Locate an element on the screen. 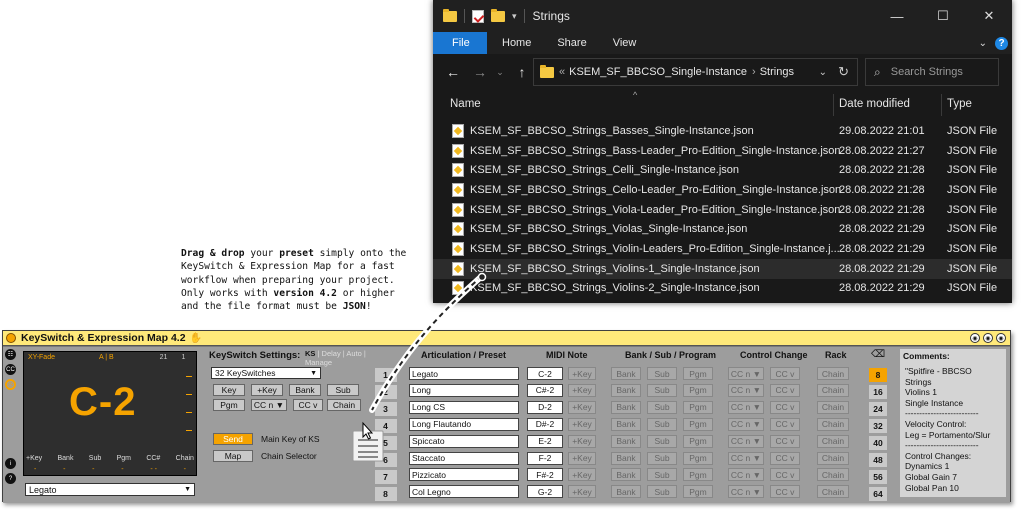 This screenshot has height=517, width=1024. maximize-button: ☐ is located at coordinates (943, 16).